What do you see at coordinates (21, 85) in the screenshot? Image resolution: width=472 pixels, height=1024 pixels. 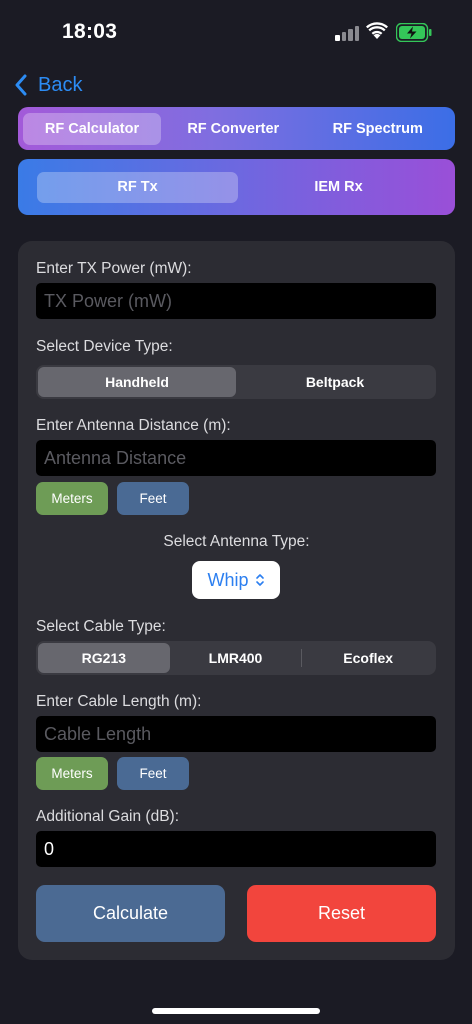 I see `chevron-left-icon` at bounding box center [21, 85].